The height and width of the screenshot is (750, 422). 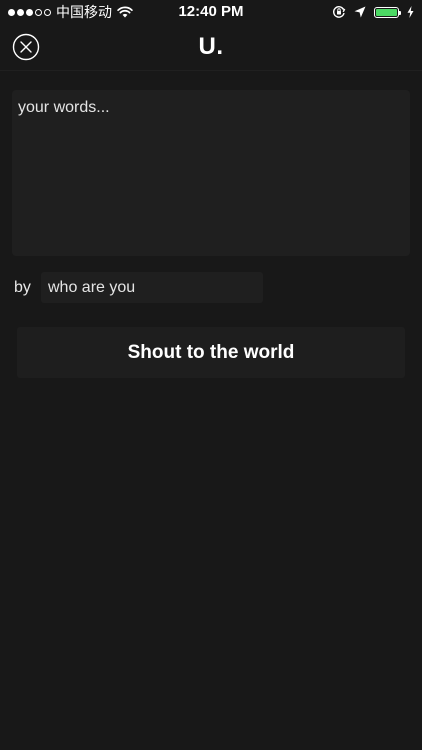 What do you see at coordinates (22, 287) in the screenshot?
I see `by-label: by` at bounding box center [22, 287].